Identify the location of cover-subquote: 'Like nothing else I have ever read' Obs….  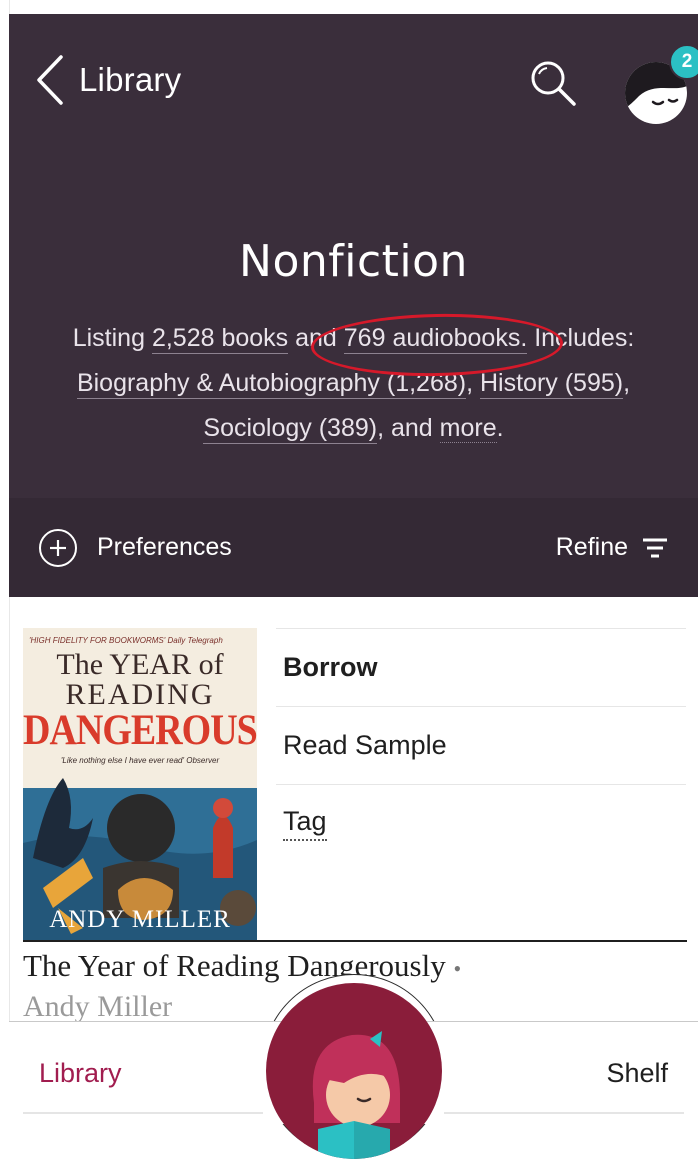
(140, 760).